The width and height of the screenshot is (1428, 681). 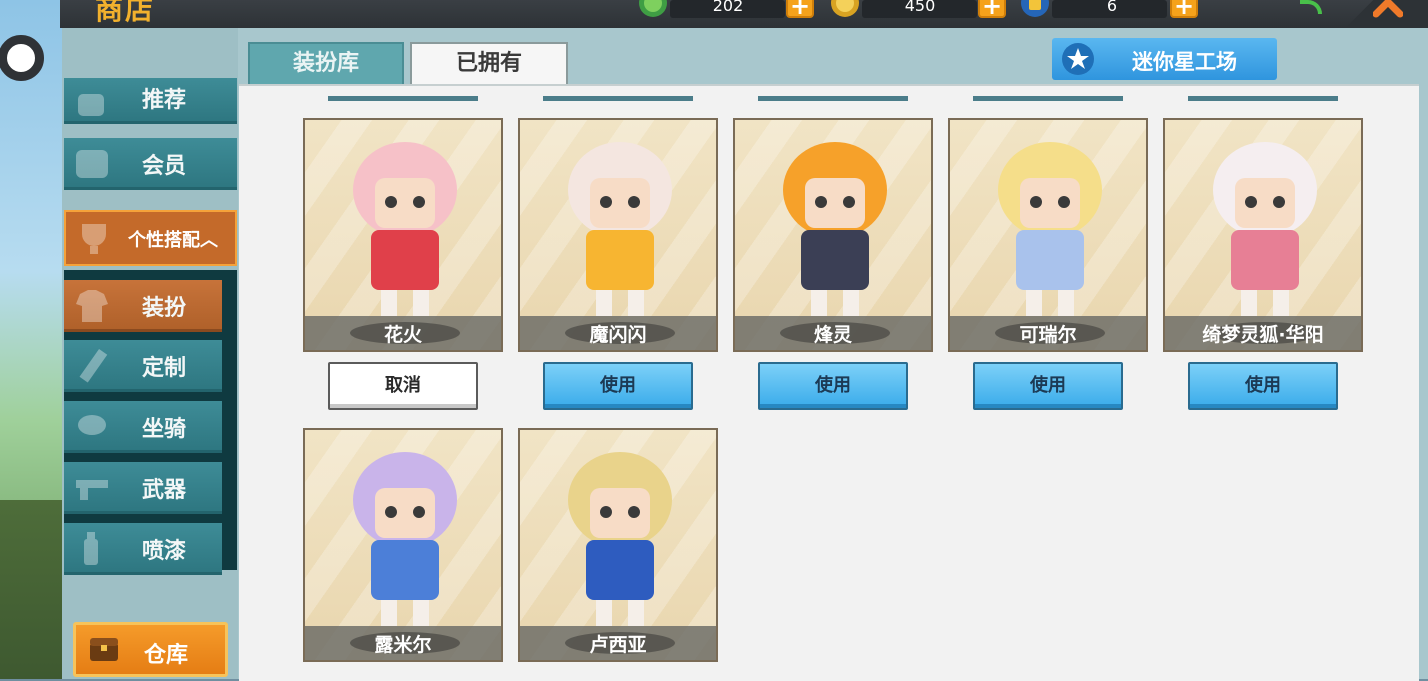 I want to click on skin-name: 可瑞尔, so click(x=1048, y=335).